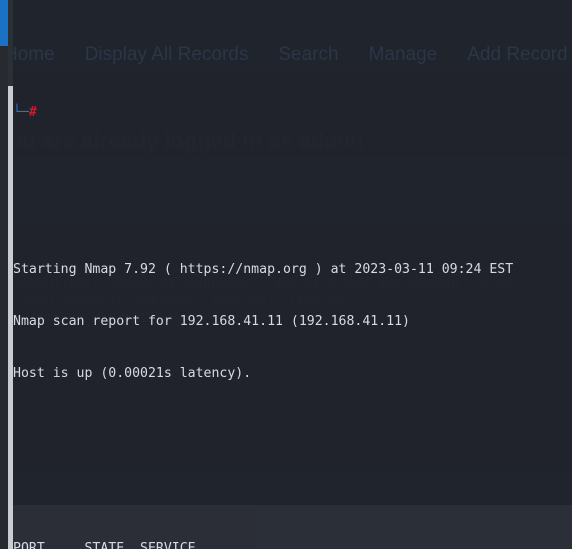 Image resolution: width=572 pixels, height=549 pixels. Describe the element at coordinates (4, 23) in the screenshot. I see `window-accent-bar` at that location.